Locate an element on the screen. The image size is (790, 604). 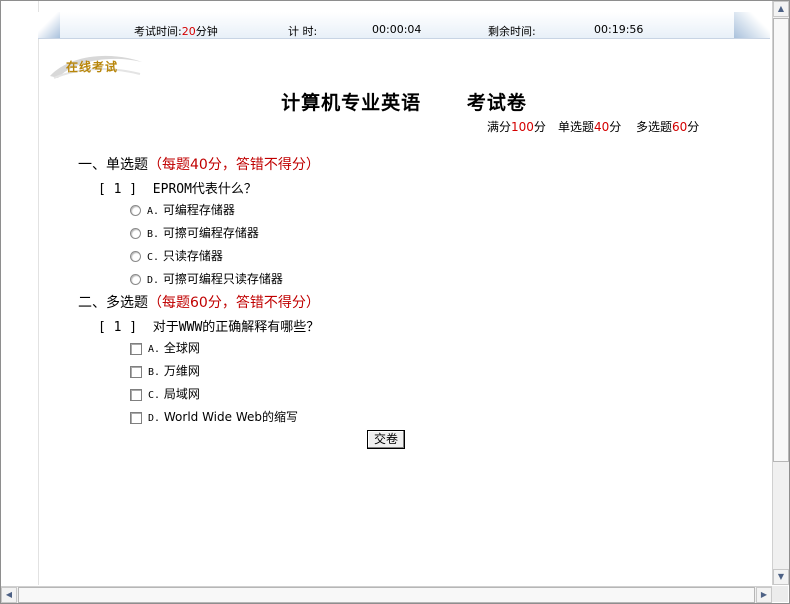
single-option-c: C. 只读存储器 is located at coordinates (176, 256).